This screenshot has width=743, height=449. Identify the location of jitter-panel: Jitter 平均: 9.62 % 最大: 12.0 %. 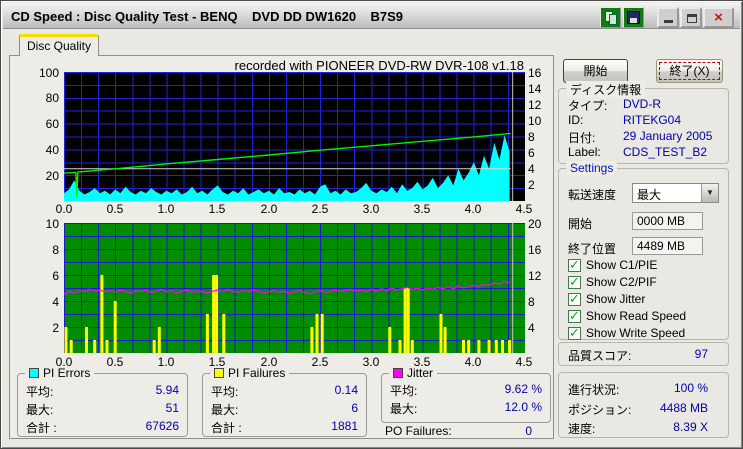
(466, 394).